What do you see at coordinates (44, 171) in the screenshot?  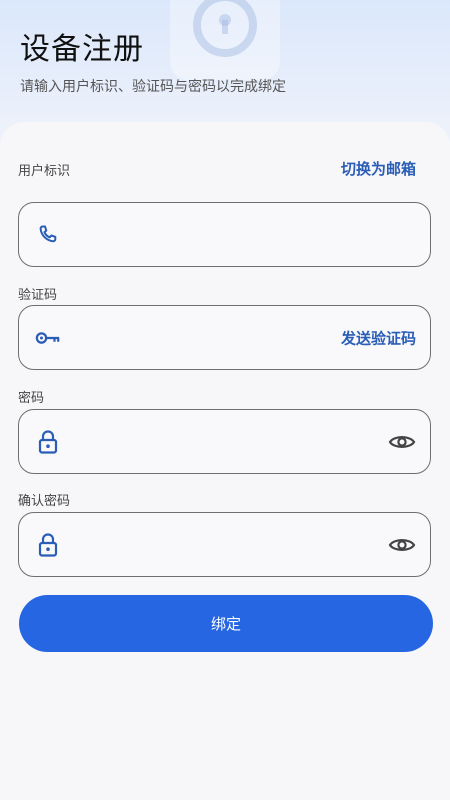 I see `user-id-label: 用户标识` at bounding box center [44, 171].